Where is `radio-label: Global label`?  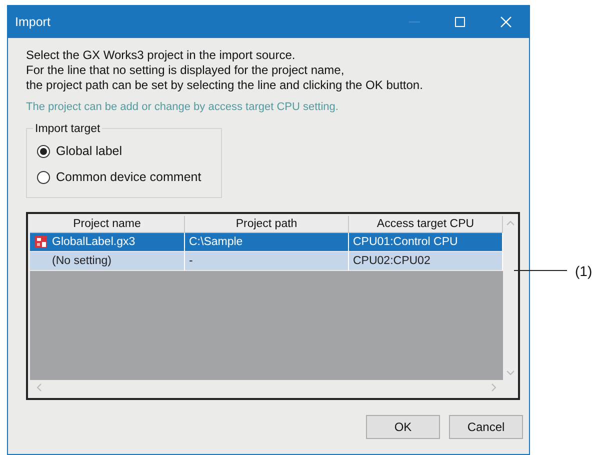 radio-label: Global label is located at coordinates (89, 151).